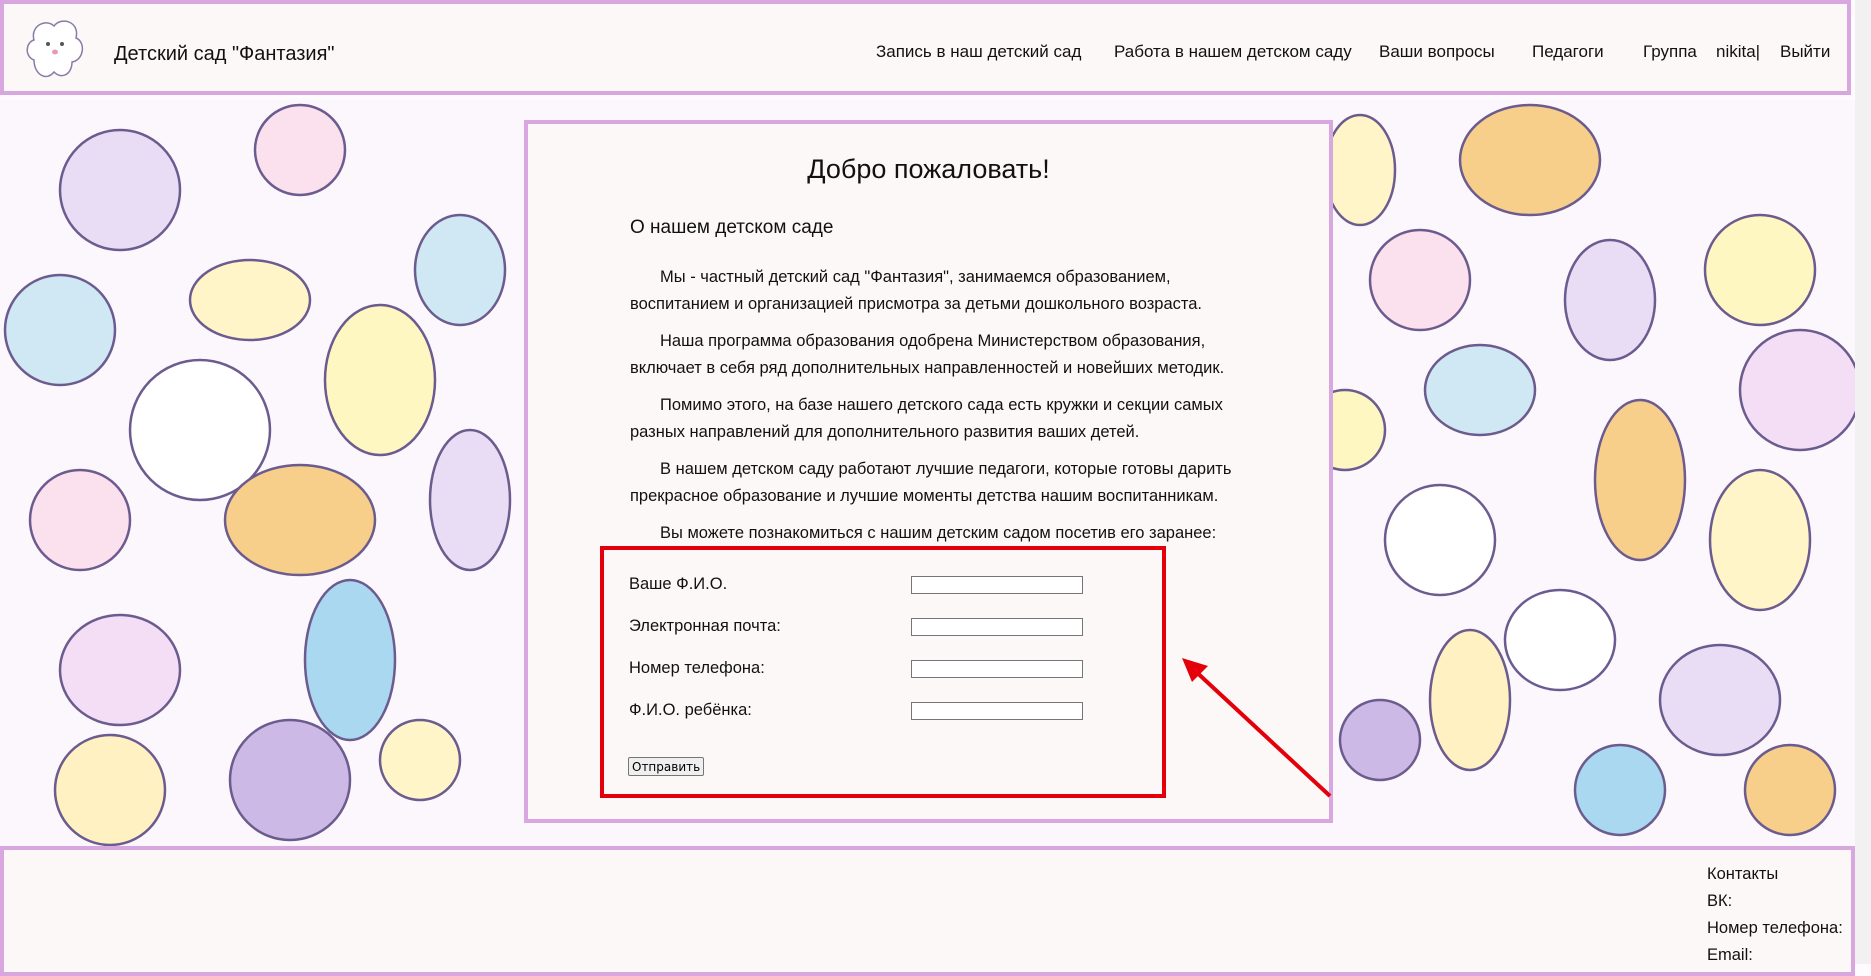 The image size is (1871, 976). What do you see at coordinates (666, 766) in the screenshot?
I see `submit-button: Отправить` at bounding box center [666, 766].